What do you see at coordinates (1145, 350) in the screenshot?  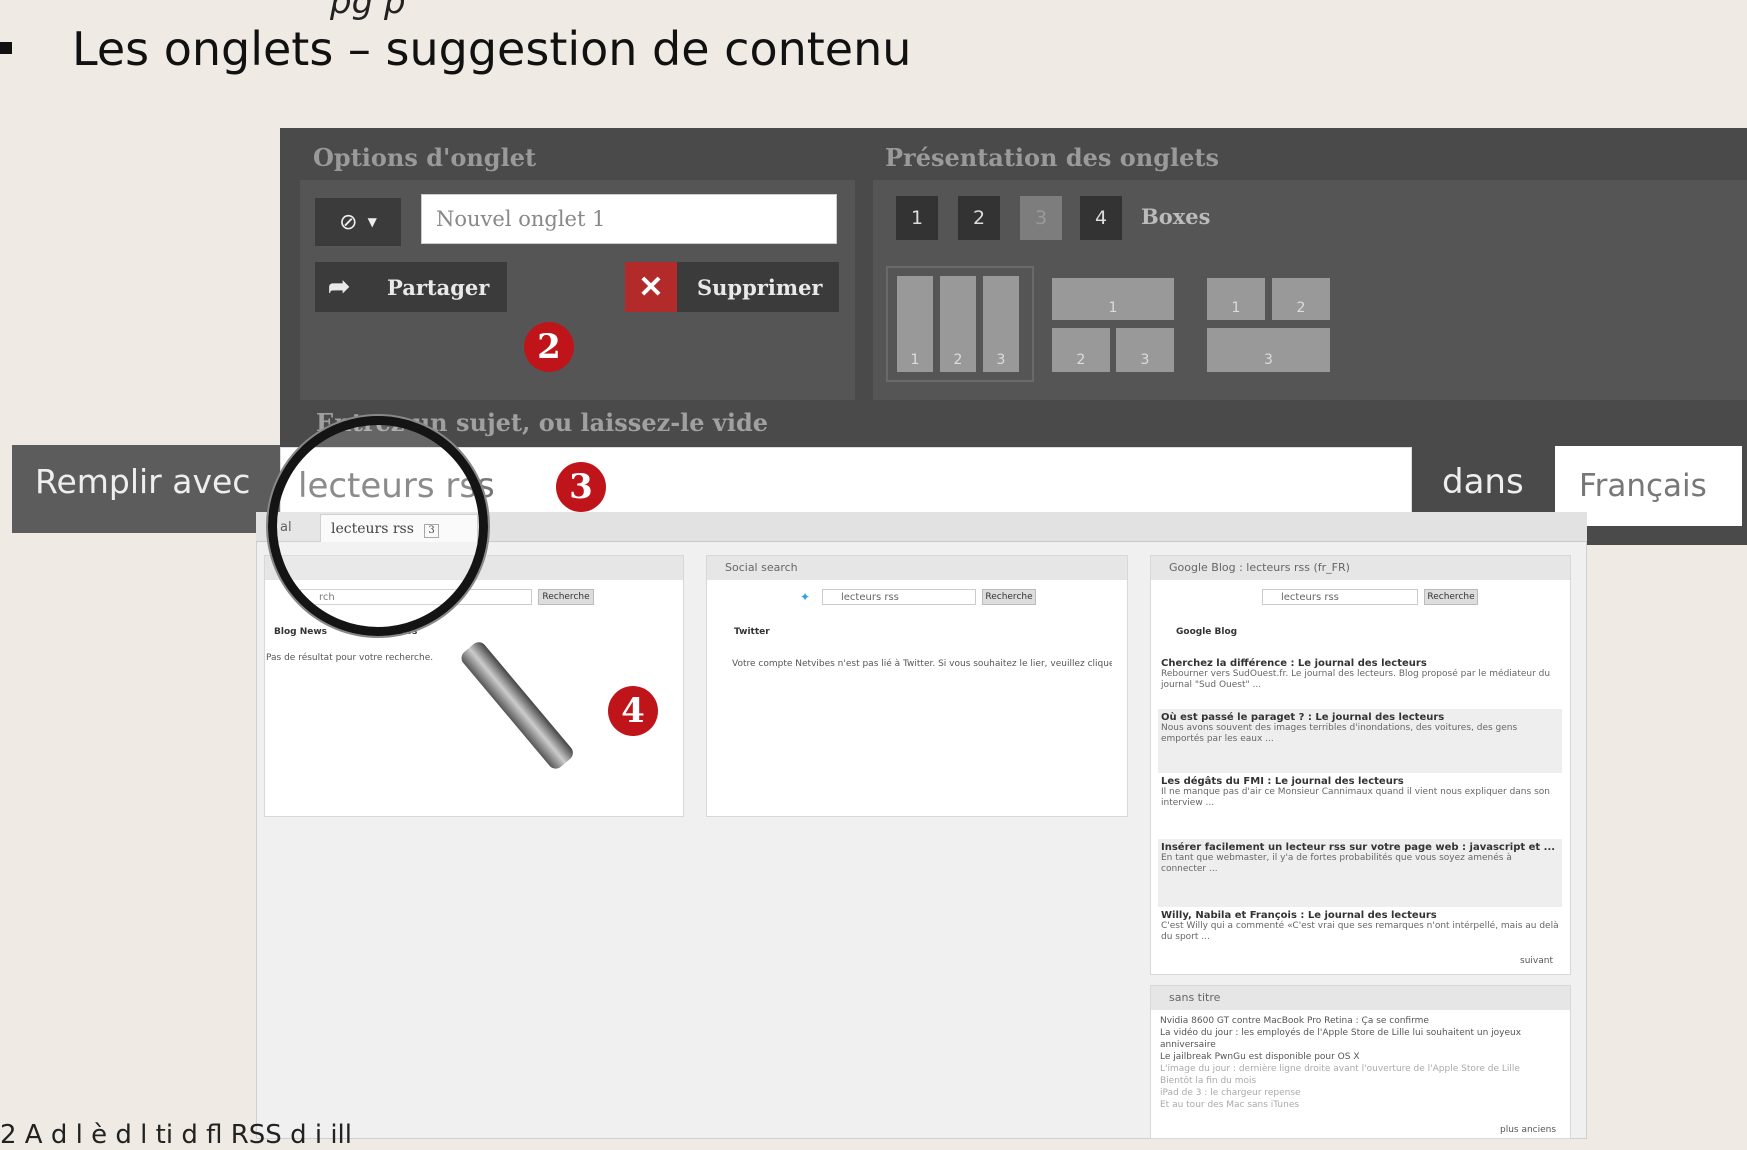 I see `layout-2-box-3: 3` at bounding box center [1145, 350].